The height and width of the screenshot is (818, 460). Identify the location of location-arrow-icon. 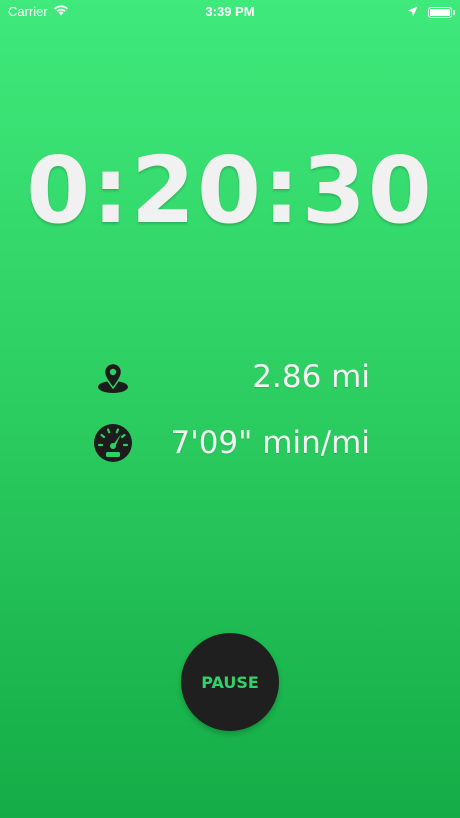
(412, 12).